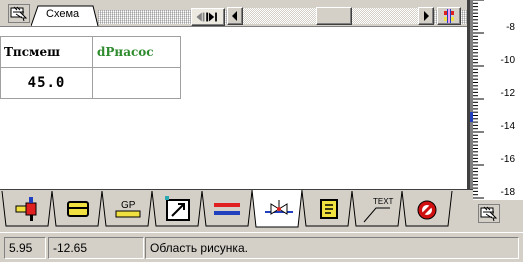 The image size is (523, 262). I want to click on text-icon: TEXT, so click(378, 209).